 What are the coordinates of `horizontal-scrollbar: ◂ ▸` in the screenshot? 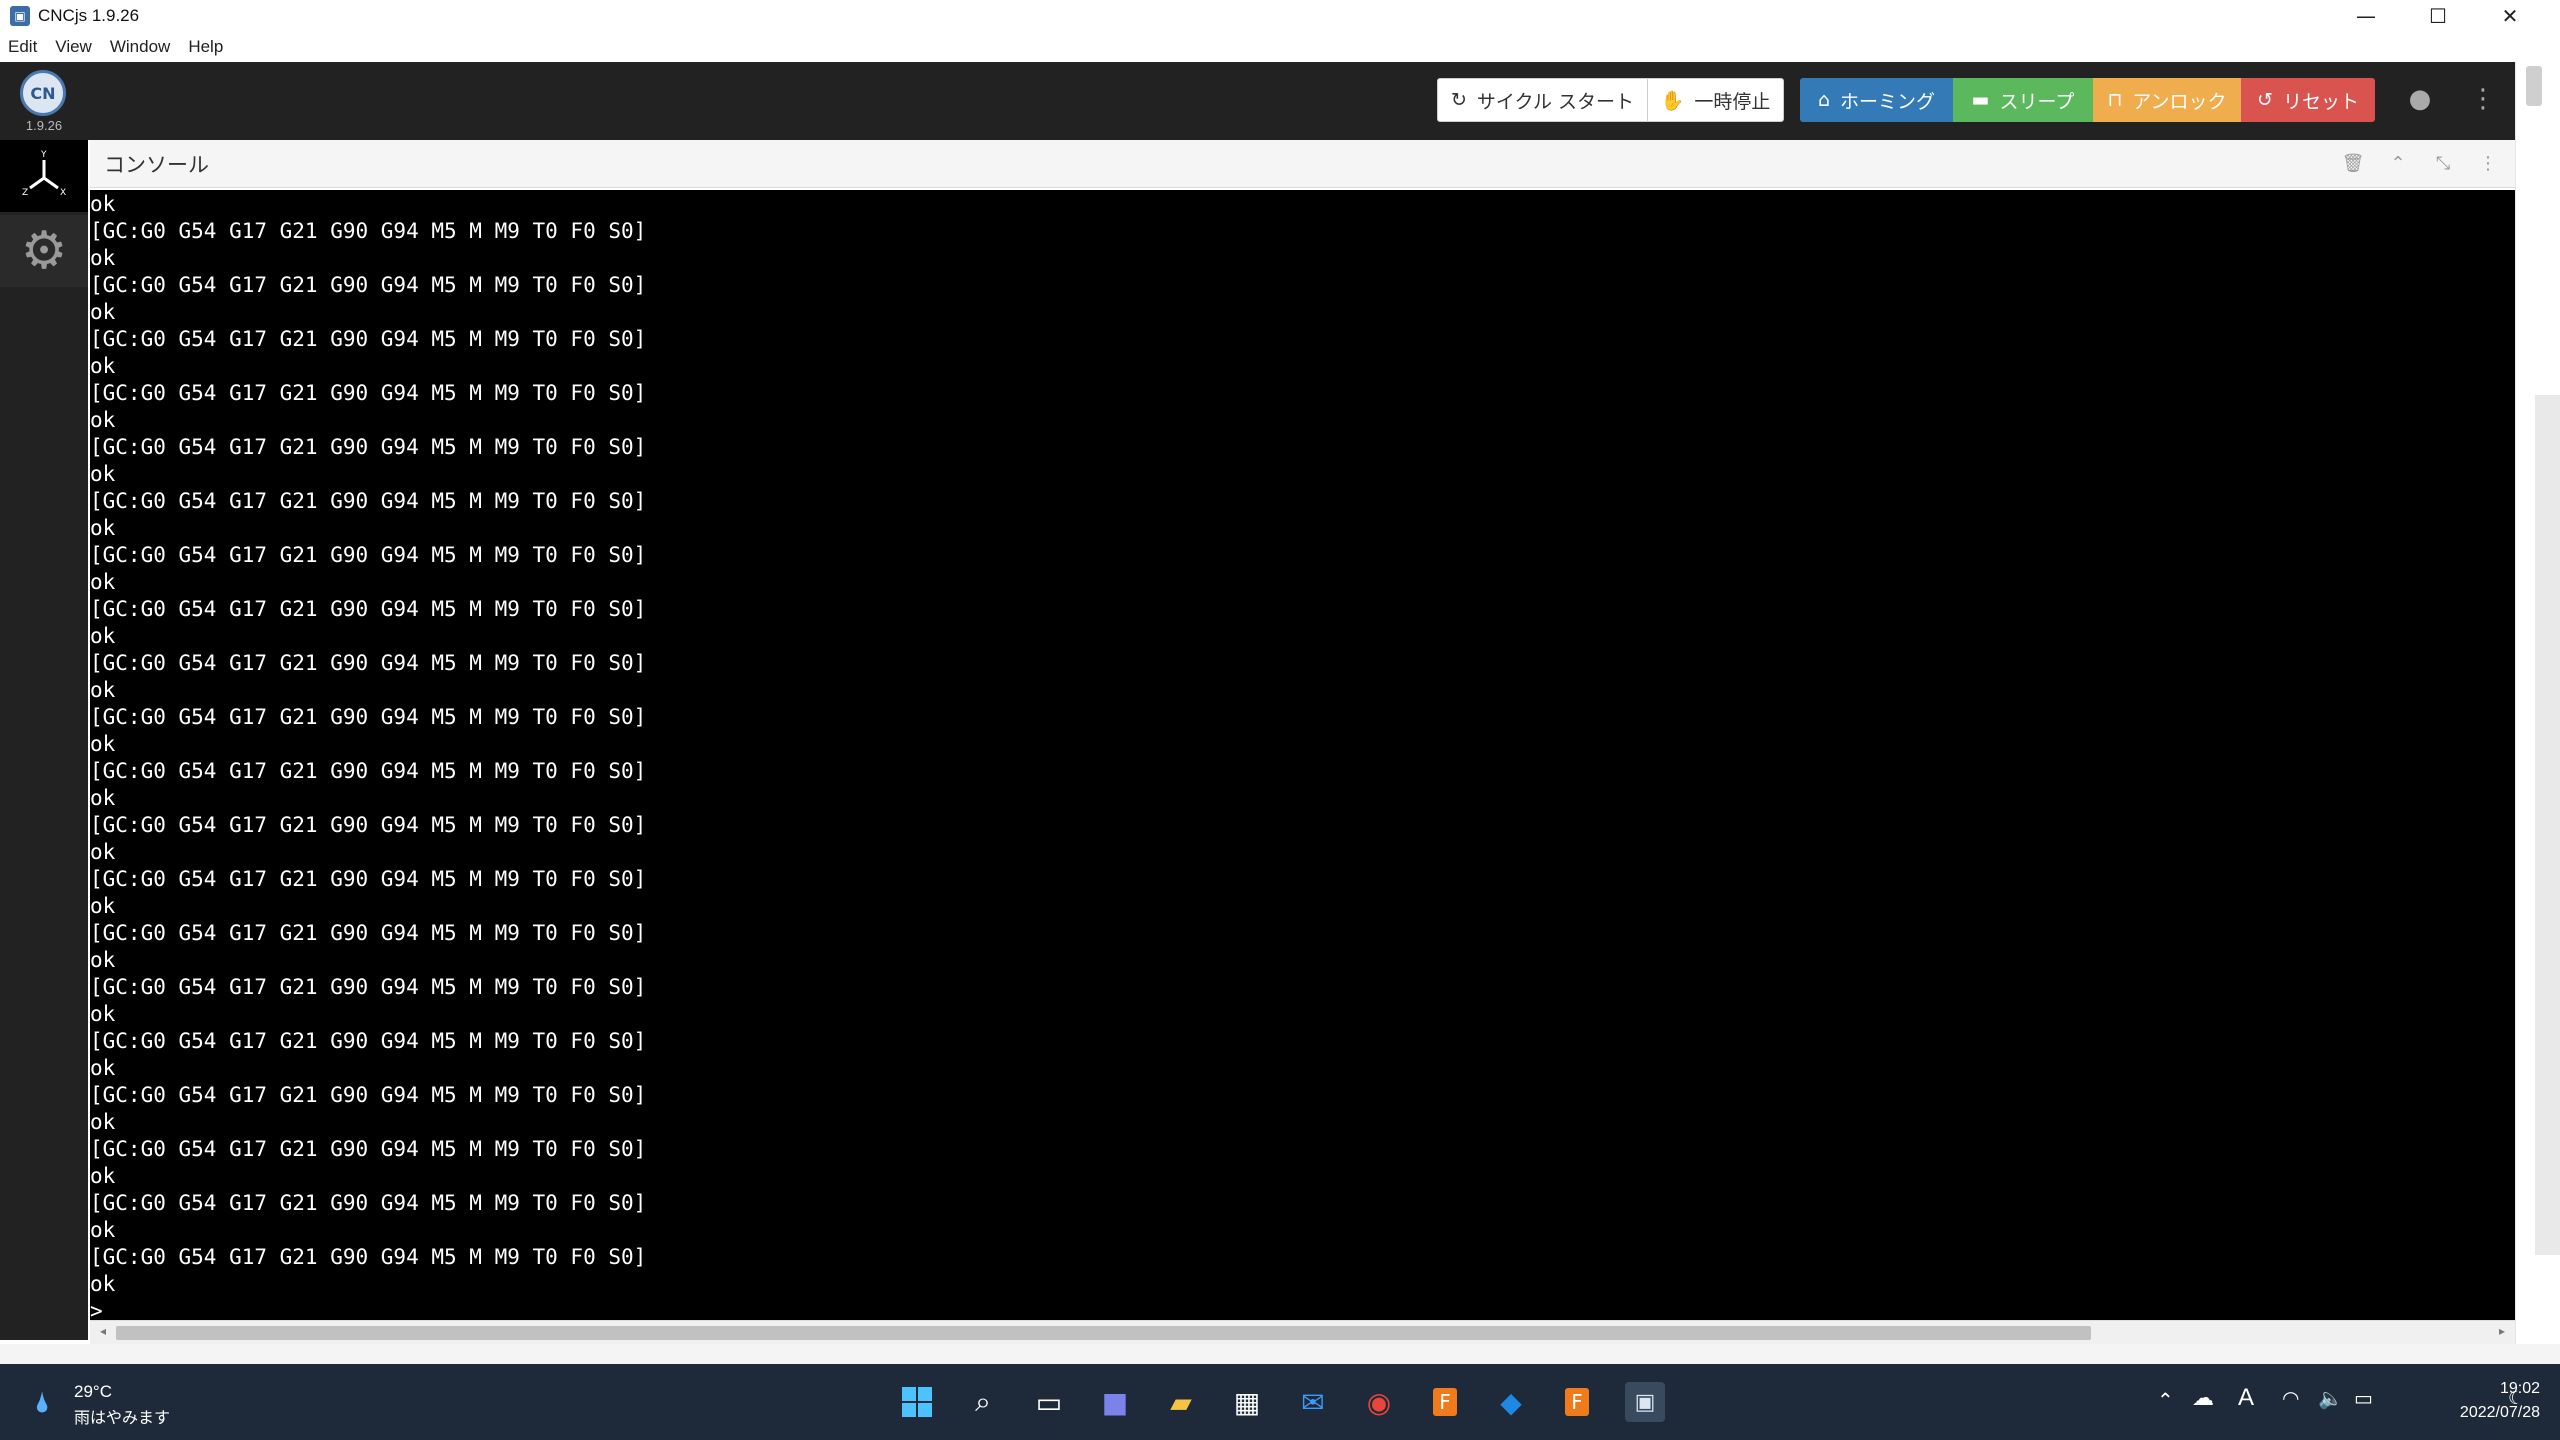 It's located at (1302, 1332).